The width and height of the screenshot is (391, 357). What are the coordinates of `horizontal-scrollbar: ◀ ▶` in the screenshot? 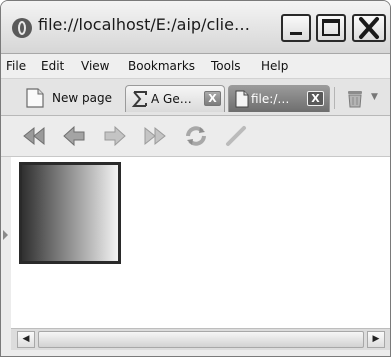 It's located at (200, 339).